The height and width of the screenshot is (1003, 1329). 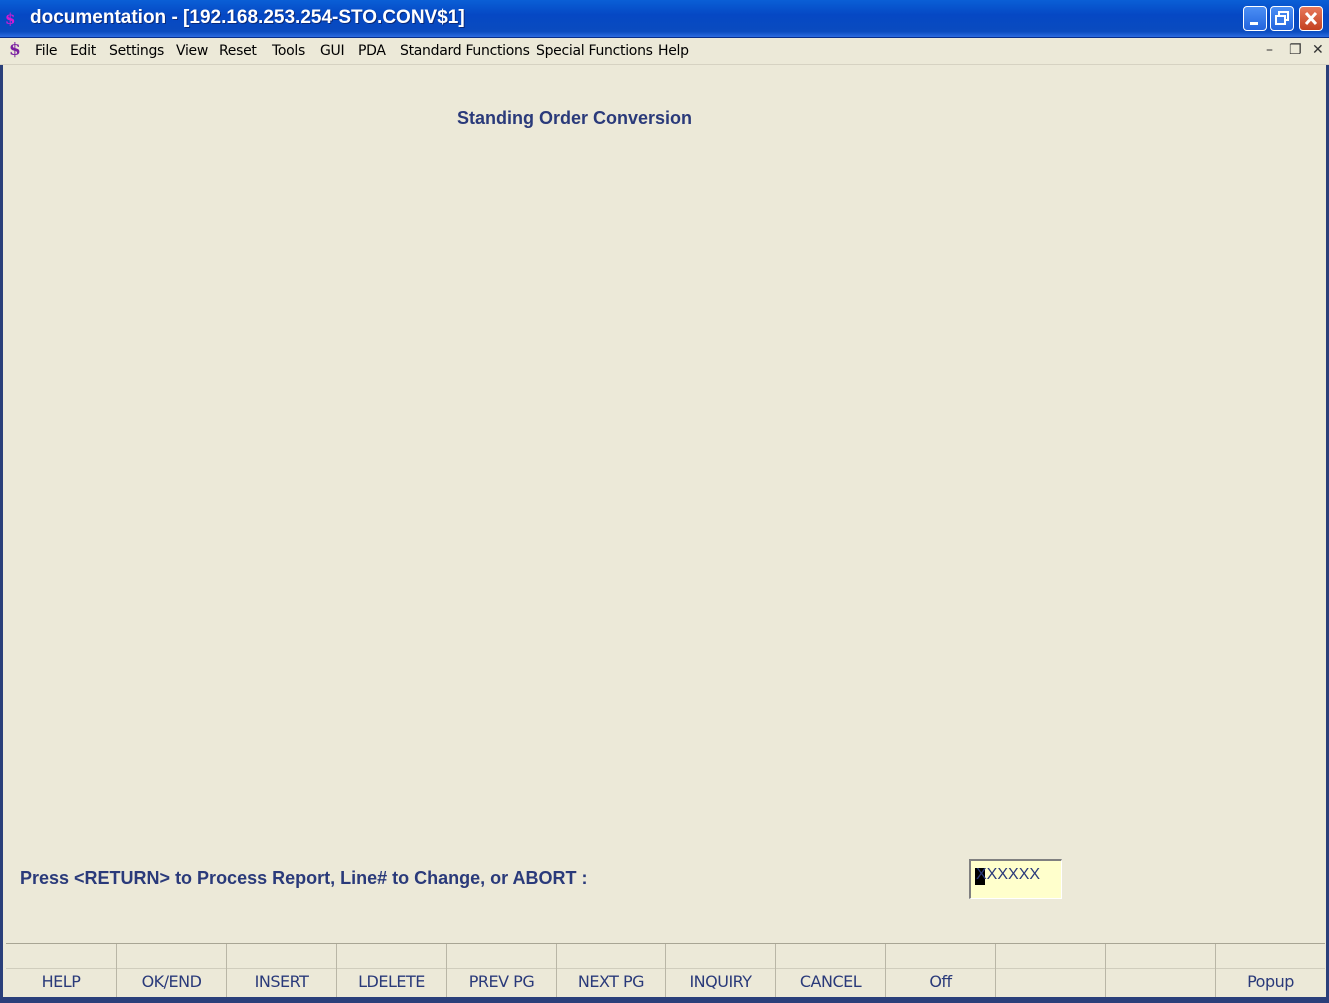 I want to click on menu-view: View, so click(x=192, y=51).